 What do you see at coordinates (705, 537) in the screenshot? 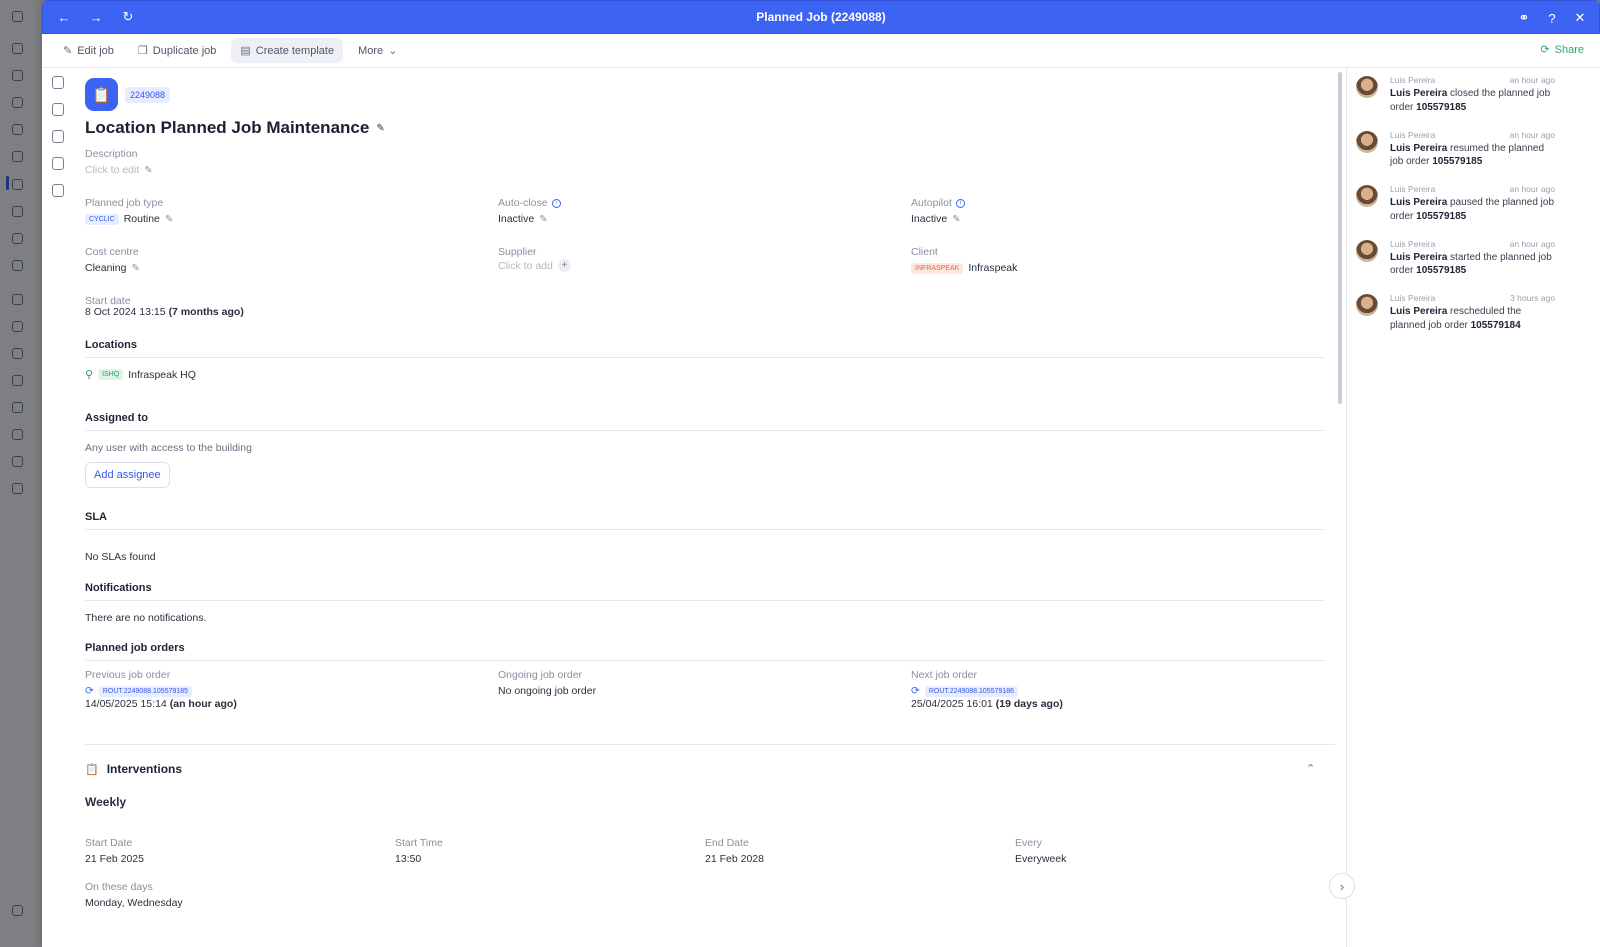
I see `sla-section: SLA No SLAs found` at bounding box center [705, 537].